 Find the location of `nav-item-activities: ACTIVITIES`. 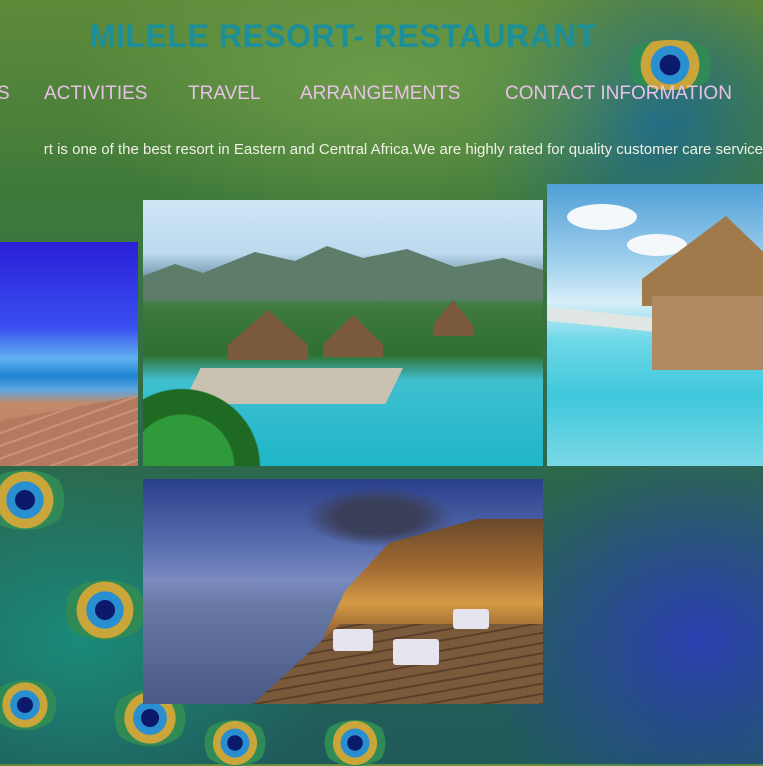

nav-item-activities: ACTIVITIES is located at coordinates (95, 94).